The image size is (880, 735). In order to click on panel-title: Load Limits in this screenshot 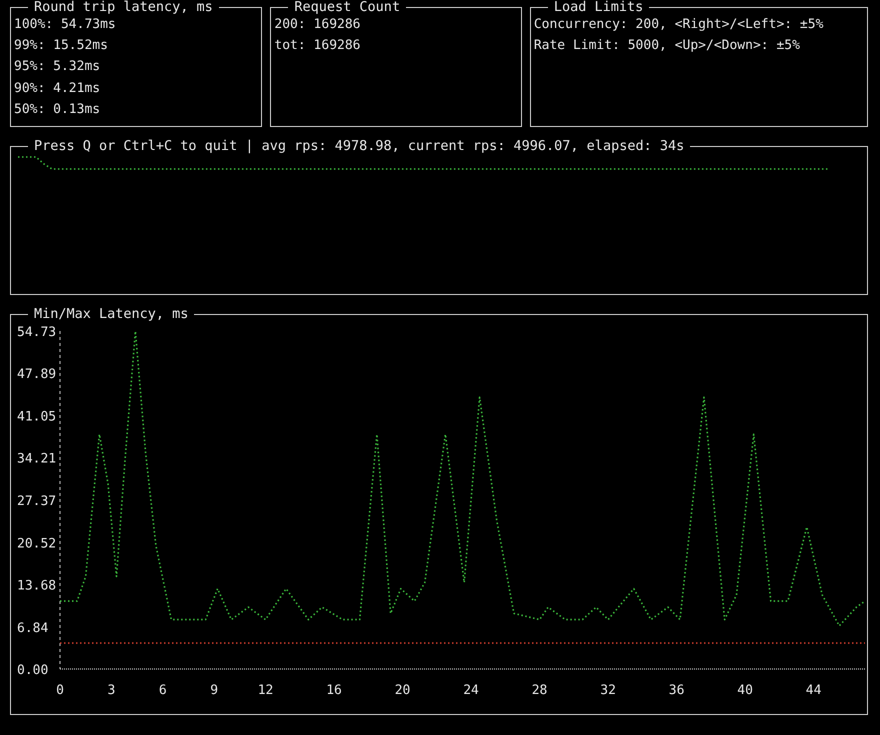, I will do `click(598, 7)`.